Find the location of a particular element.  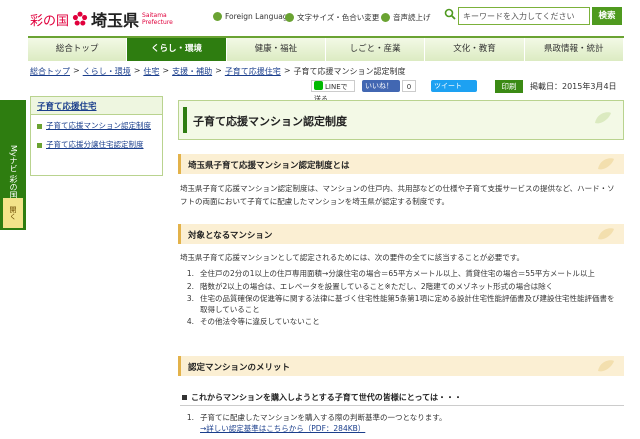

criteria-pdf-link: →詳しい認定基準はこちらから（PDF：284KB） is located at coordinates (282, 428).